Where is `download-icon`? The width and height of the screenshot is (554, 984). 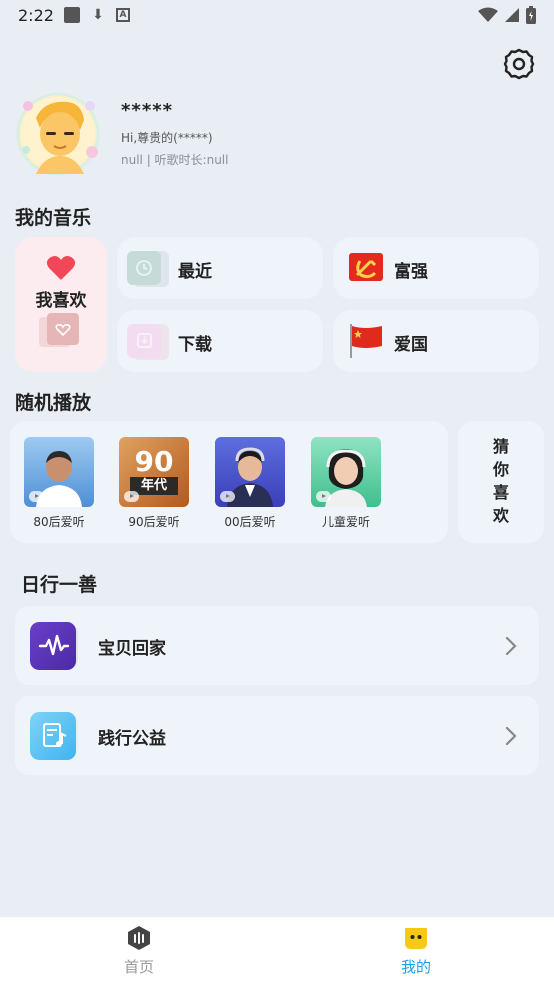
download-icon is located at coordinates (148, 342).